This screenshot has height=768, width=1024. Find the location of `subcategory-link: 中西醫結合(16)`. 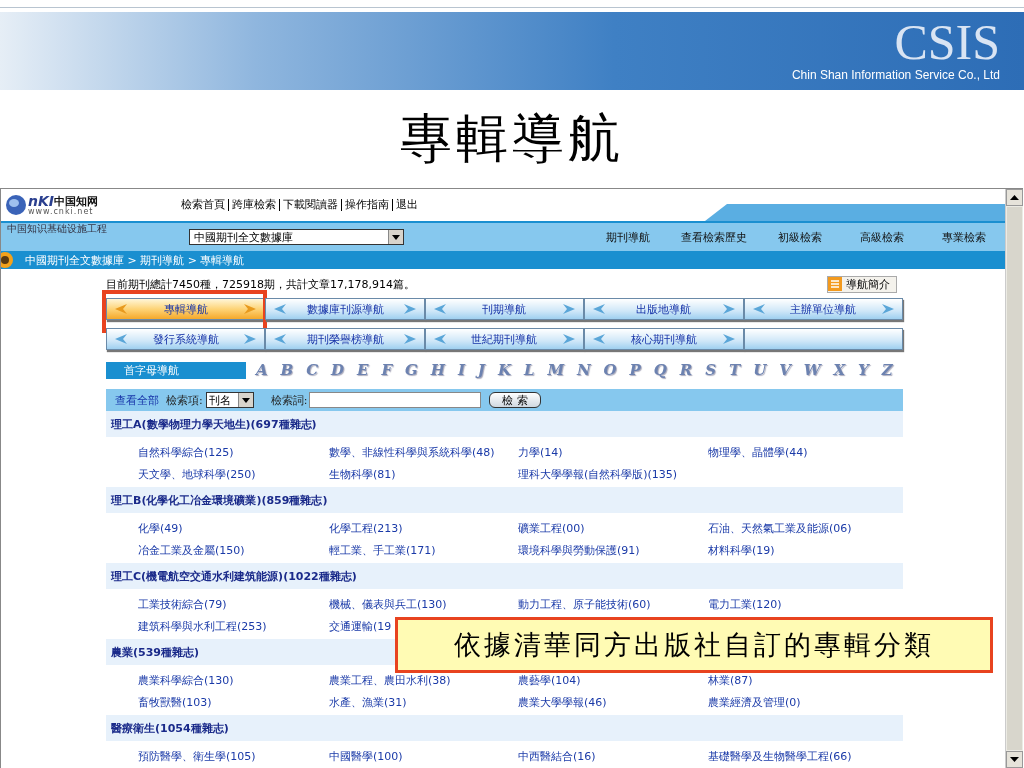

subcategory-link: 中西醫結合(16) is located at coordinates (557, 757).